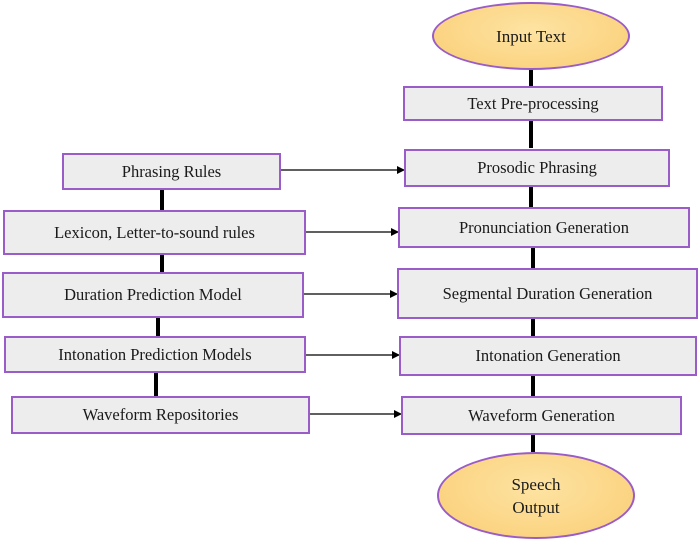 This screenshot has height=541, width=700. I want to click on resource-label: Waveform Repositories, so click(160, 414).